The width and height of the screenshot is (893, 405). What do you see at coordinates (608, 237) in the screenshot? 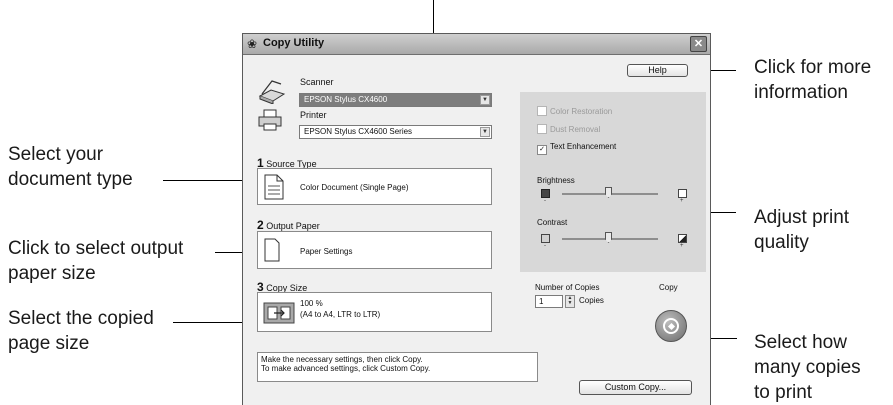
I see `contrast-slider` at bounding box center [608, 237].